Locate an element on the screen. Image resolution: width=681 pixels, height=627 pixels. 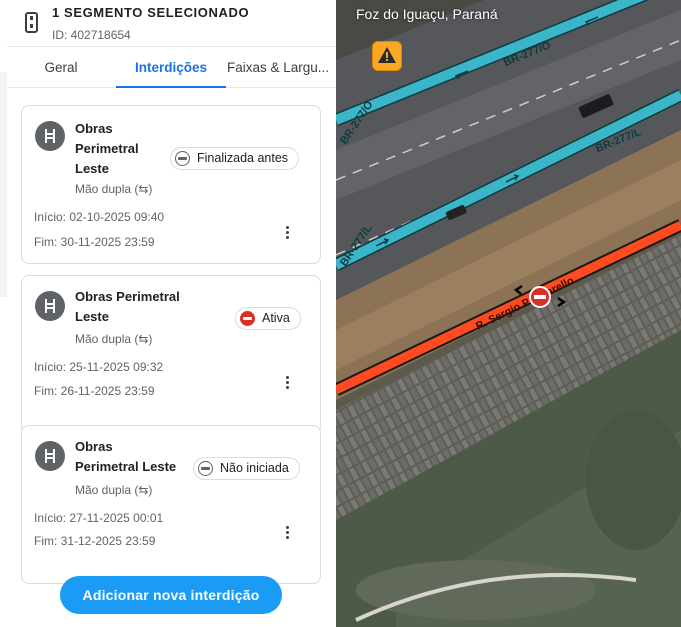
start-date: Início: 25-11-2025 09:32 is located at coordinates (99, 367).